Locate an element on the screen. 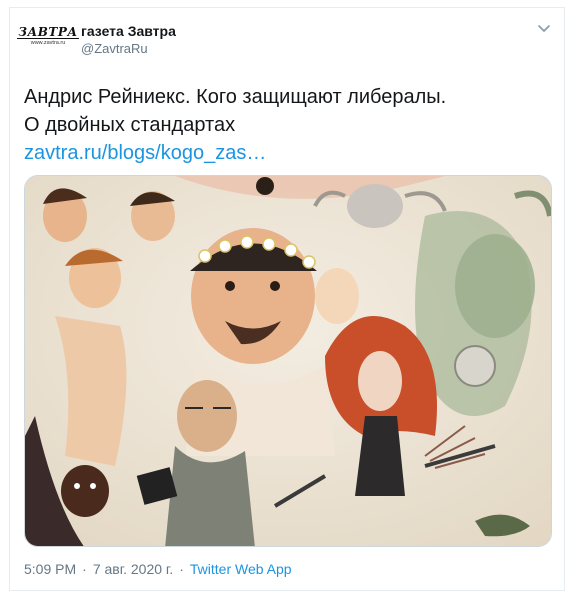 Image resolution: width=575 pixels, height=600 pixels. avatar-logo-text: ЗАВТРА is located at coordinates (48, 32).